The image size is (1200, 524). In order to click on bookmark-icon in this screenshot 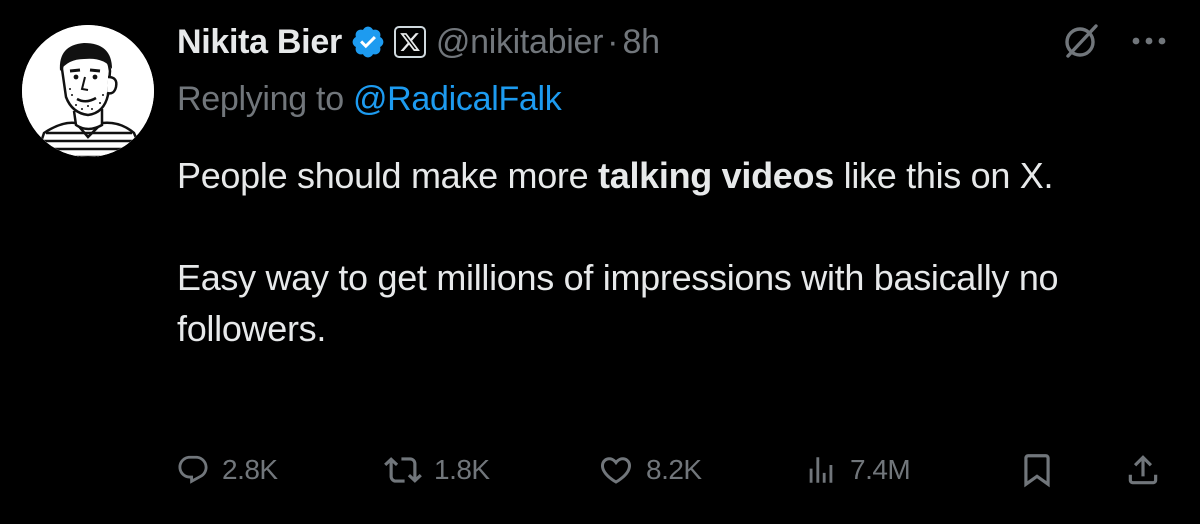, I will do `click(1037, 471)`.